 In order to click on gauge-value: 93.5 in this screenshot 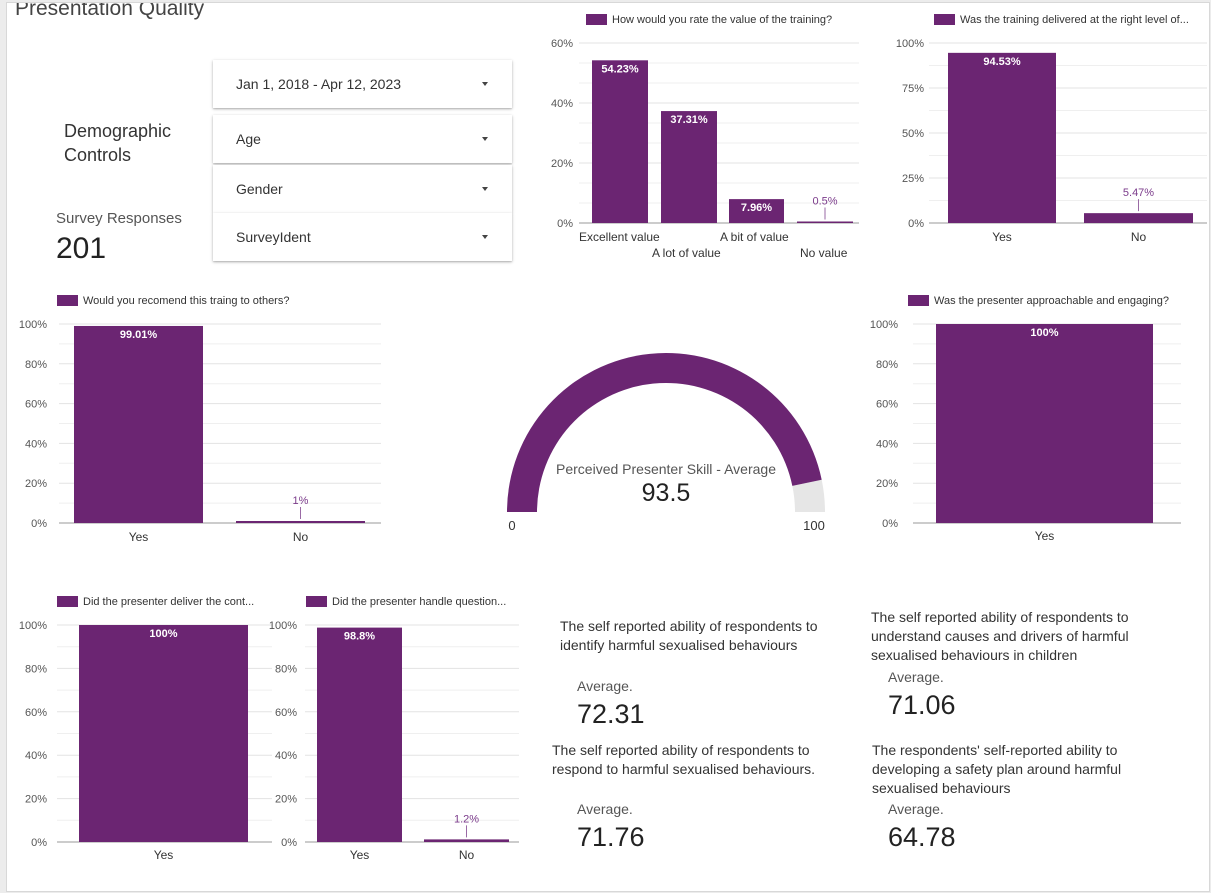, I will do `click(666, 493)`.